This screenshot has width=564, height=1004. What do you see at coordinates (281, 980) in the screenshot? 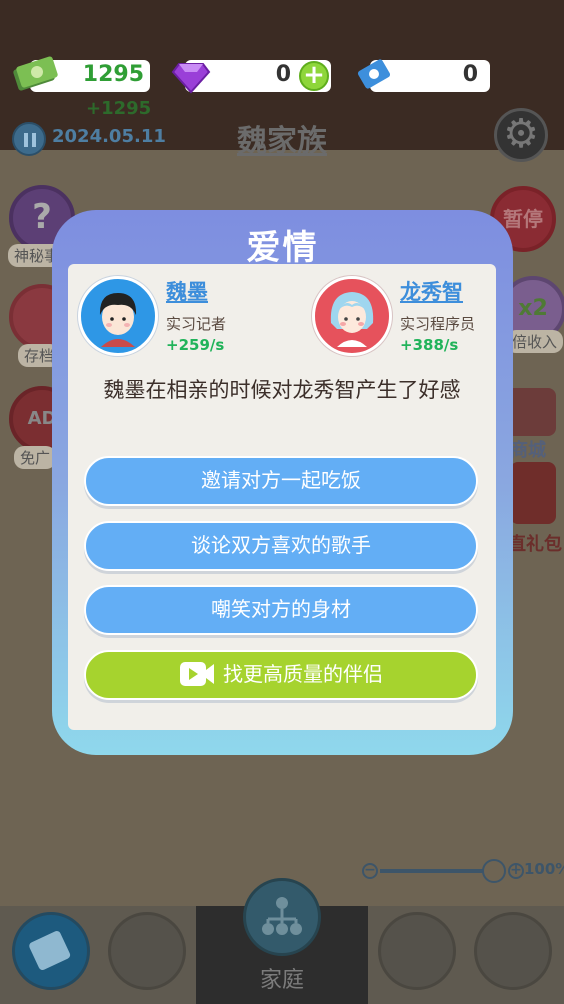
I see `nav-family-label: 家庭` at bounding box center [281, 980].